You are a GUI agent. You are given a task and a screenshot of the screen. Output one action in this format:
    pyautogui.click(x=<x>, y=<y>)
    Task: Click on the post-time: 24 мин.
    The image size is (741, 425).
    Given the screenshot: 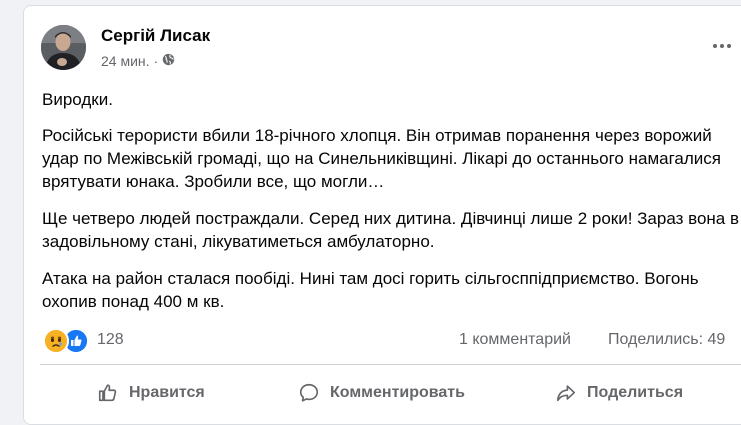 What is the action you would take?
    pyautogui.click(x=125, y=61)
    